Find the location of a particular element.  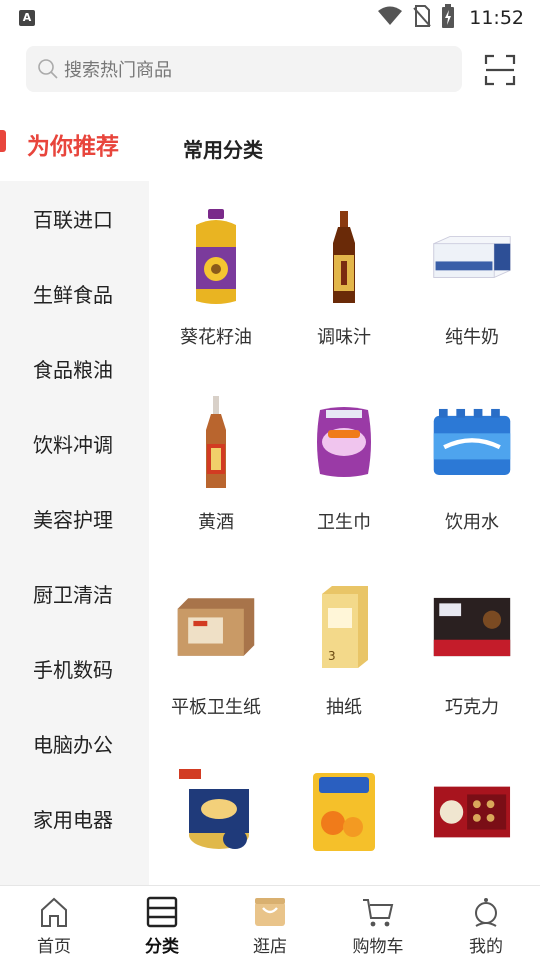

tab-profile: 我的 is located at coordinates (486, 923).